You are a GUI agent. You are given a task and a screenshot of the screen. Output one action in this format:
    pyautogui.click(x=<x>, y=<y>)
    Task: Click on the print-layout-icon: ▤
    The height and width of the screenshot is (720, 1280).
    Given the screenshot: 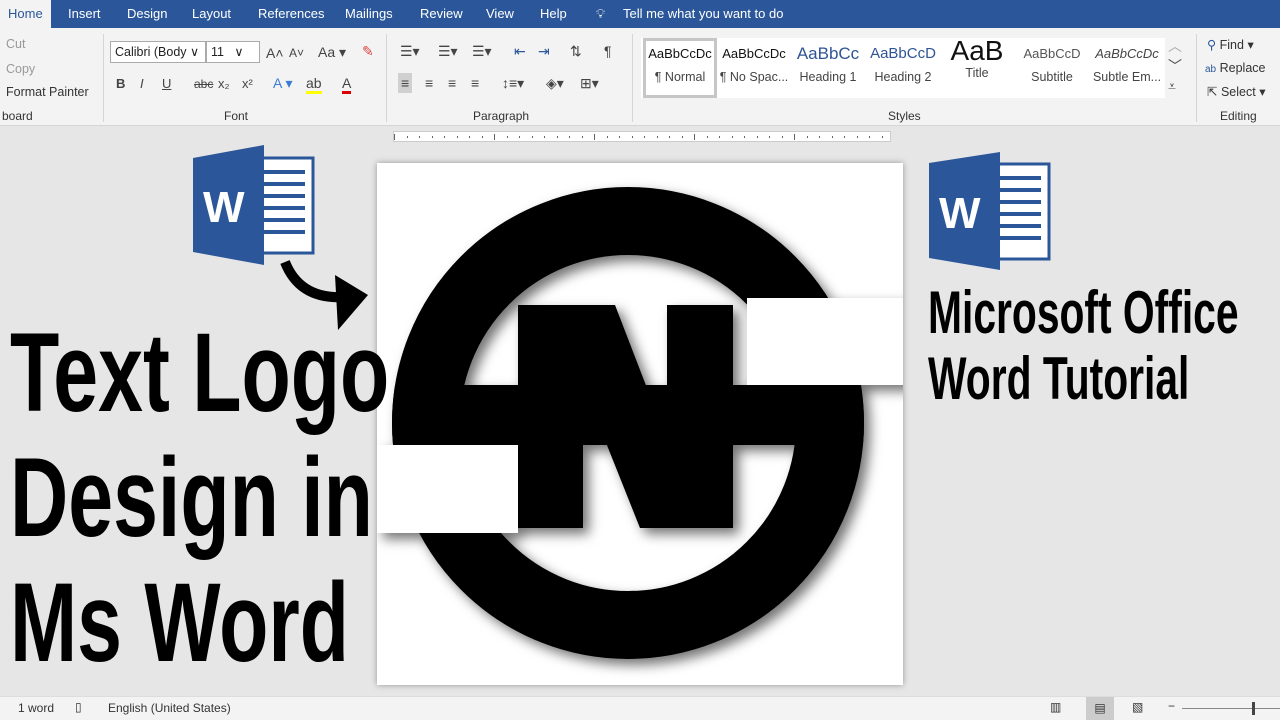 What is the action you would take?
    pyautogui.click(x=1100, y=708)
    